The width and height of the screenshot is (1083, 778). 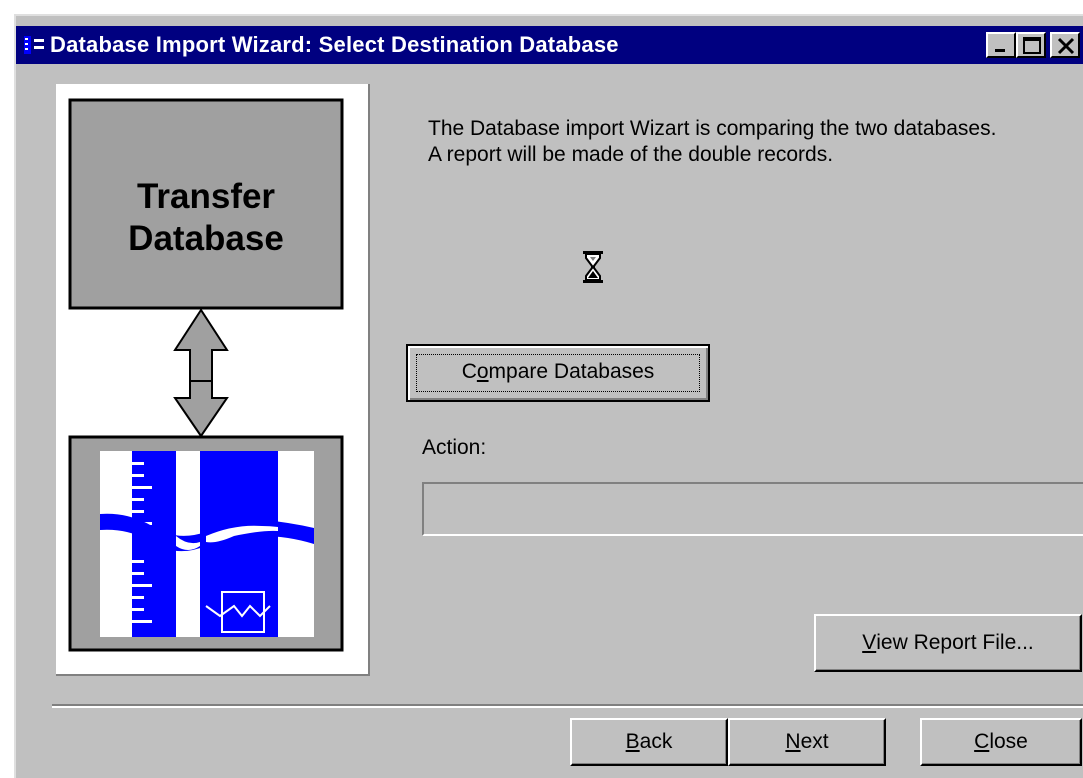 I want to click on close-label: Close, so click(x=1001, y=741).